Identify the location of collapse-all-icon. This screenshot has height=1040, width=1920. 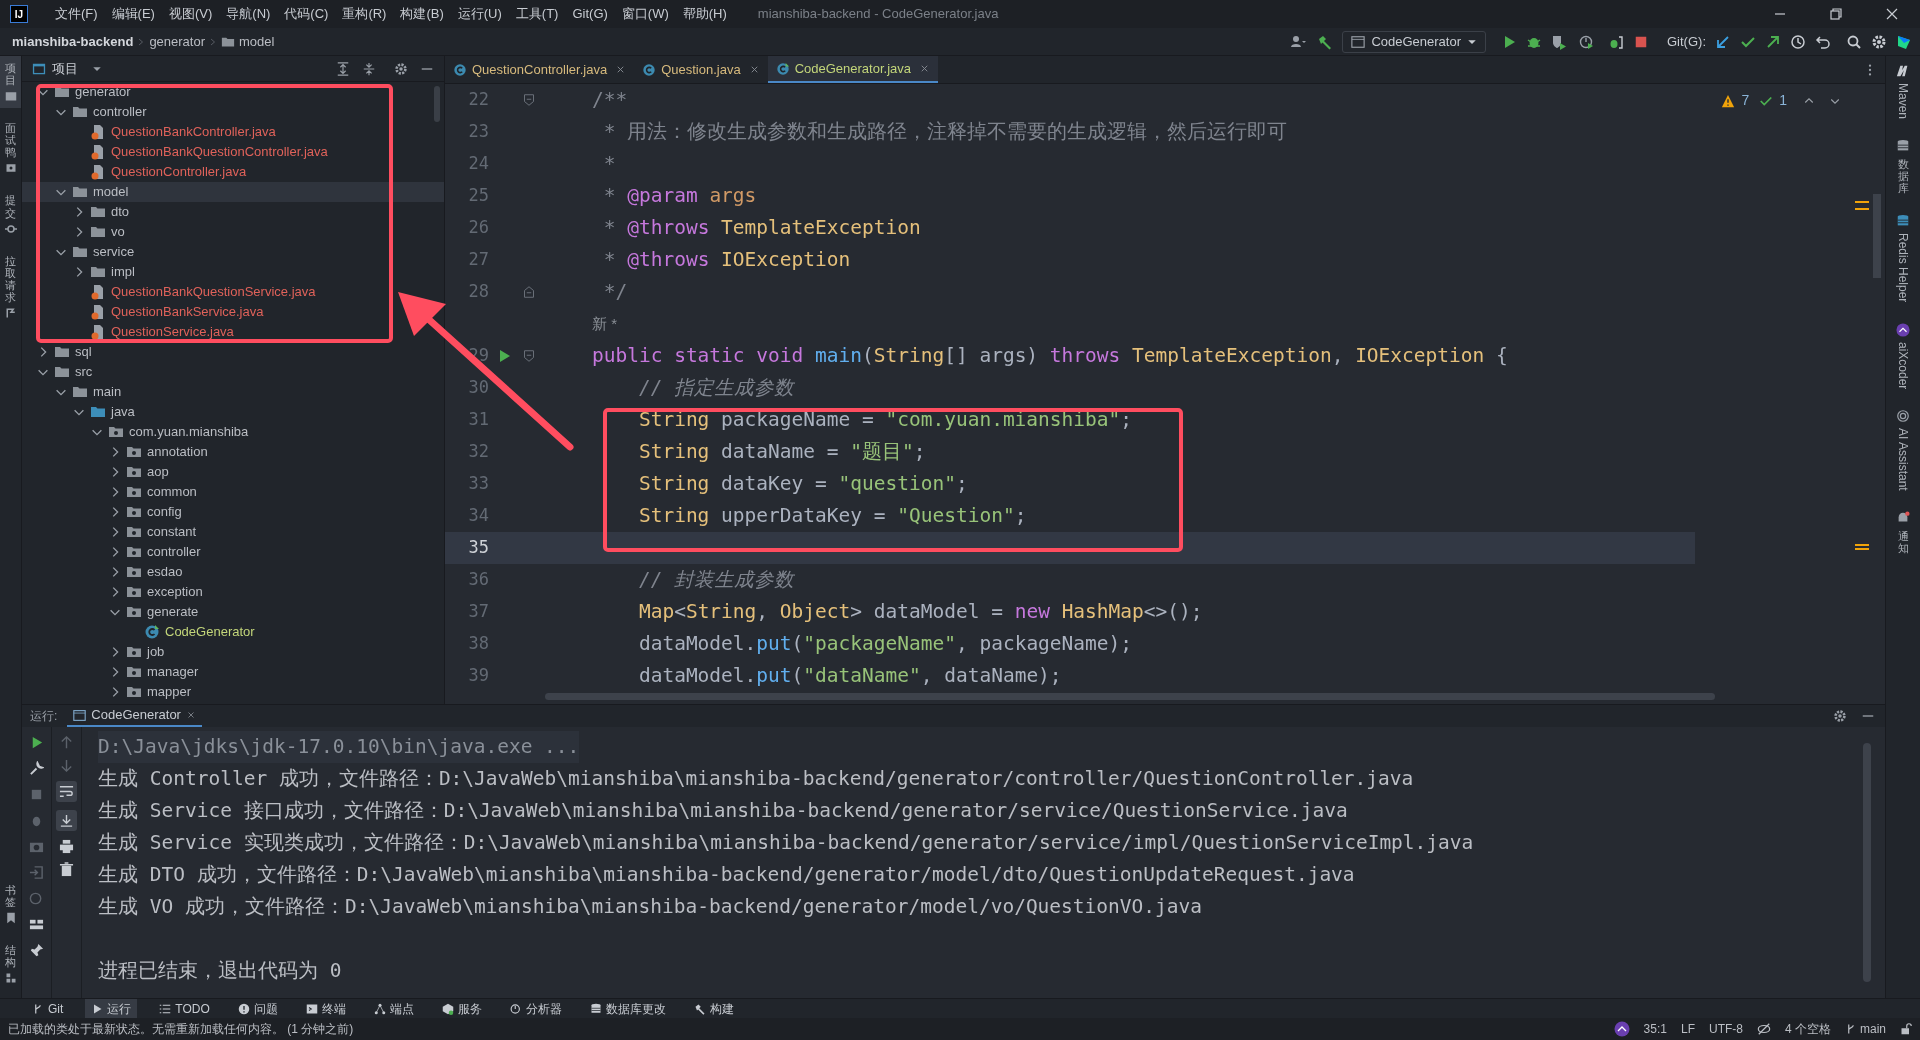
(369, 68).